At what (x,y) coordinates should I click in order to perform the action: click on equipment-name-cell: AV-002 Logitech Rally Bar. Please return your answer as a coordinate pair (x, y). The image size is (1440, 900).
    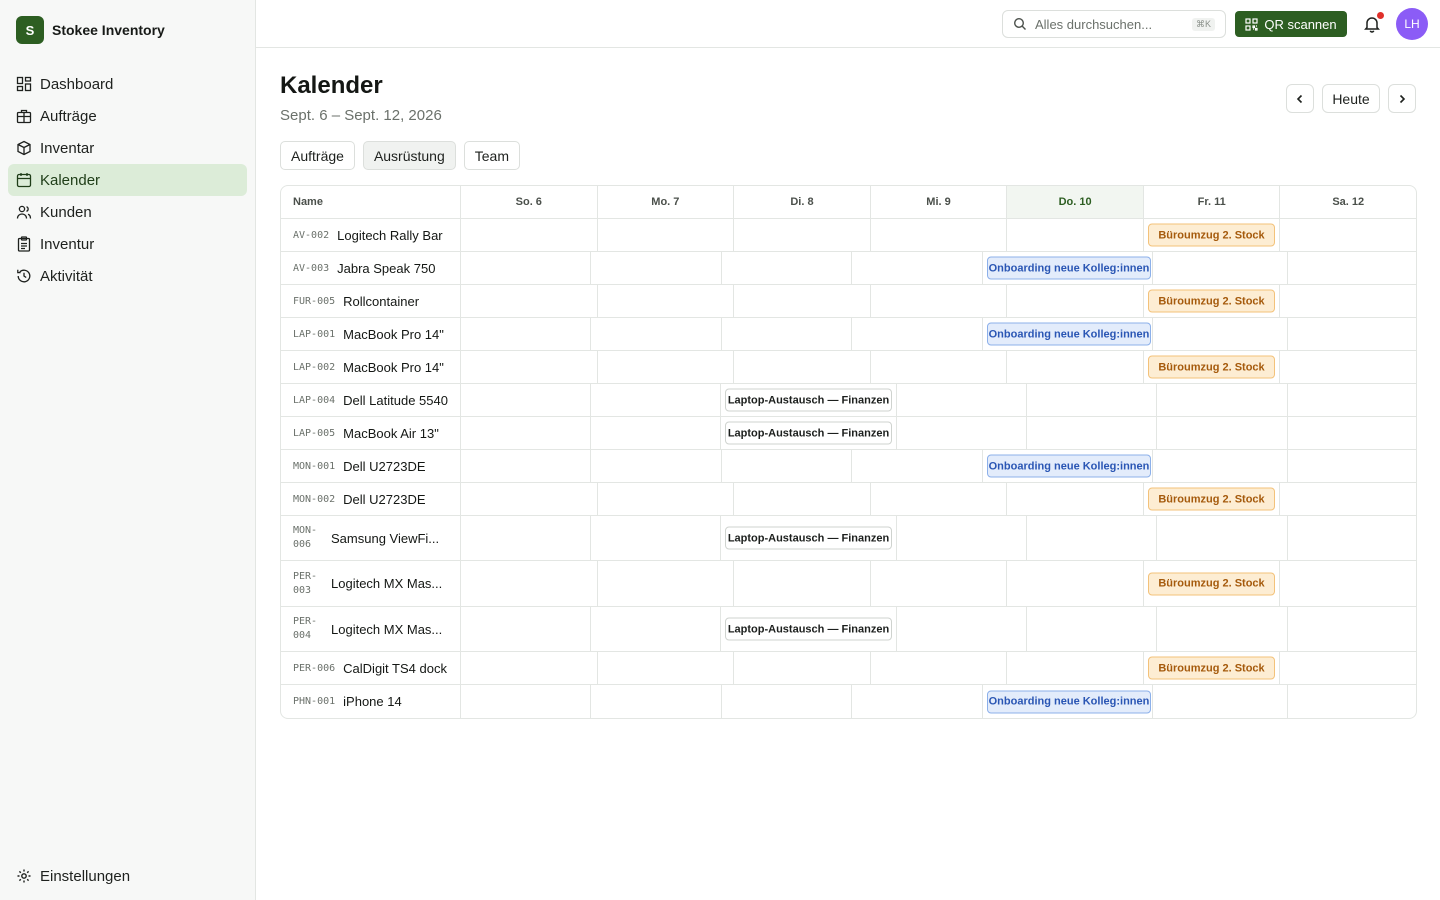
    Looking at the image, I should click on (371, 235).